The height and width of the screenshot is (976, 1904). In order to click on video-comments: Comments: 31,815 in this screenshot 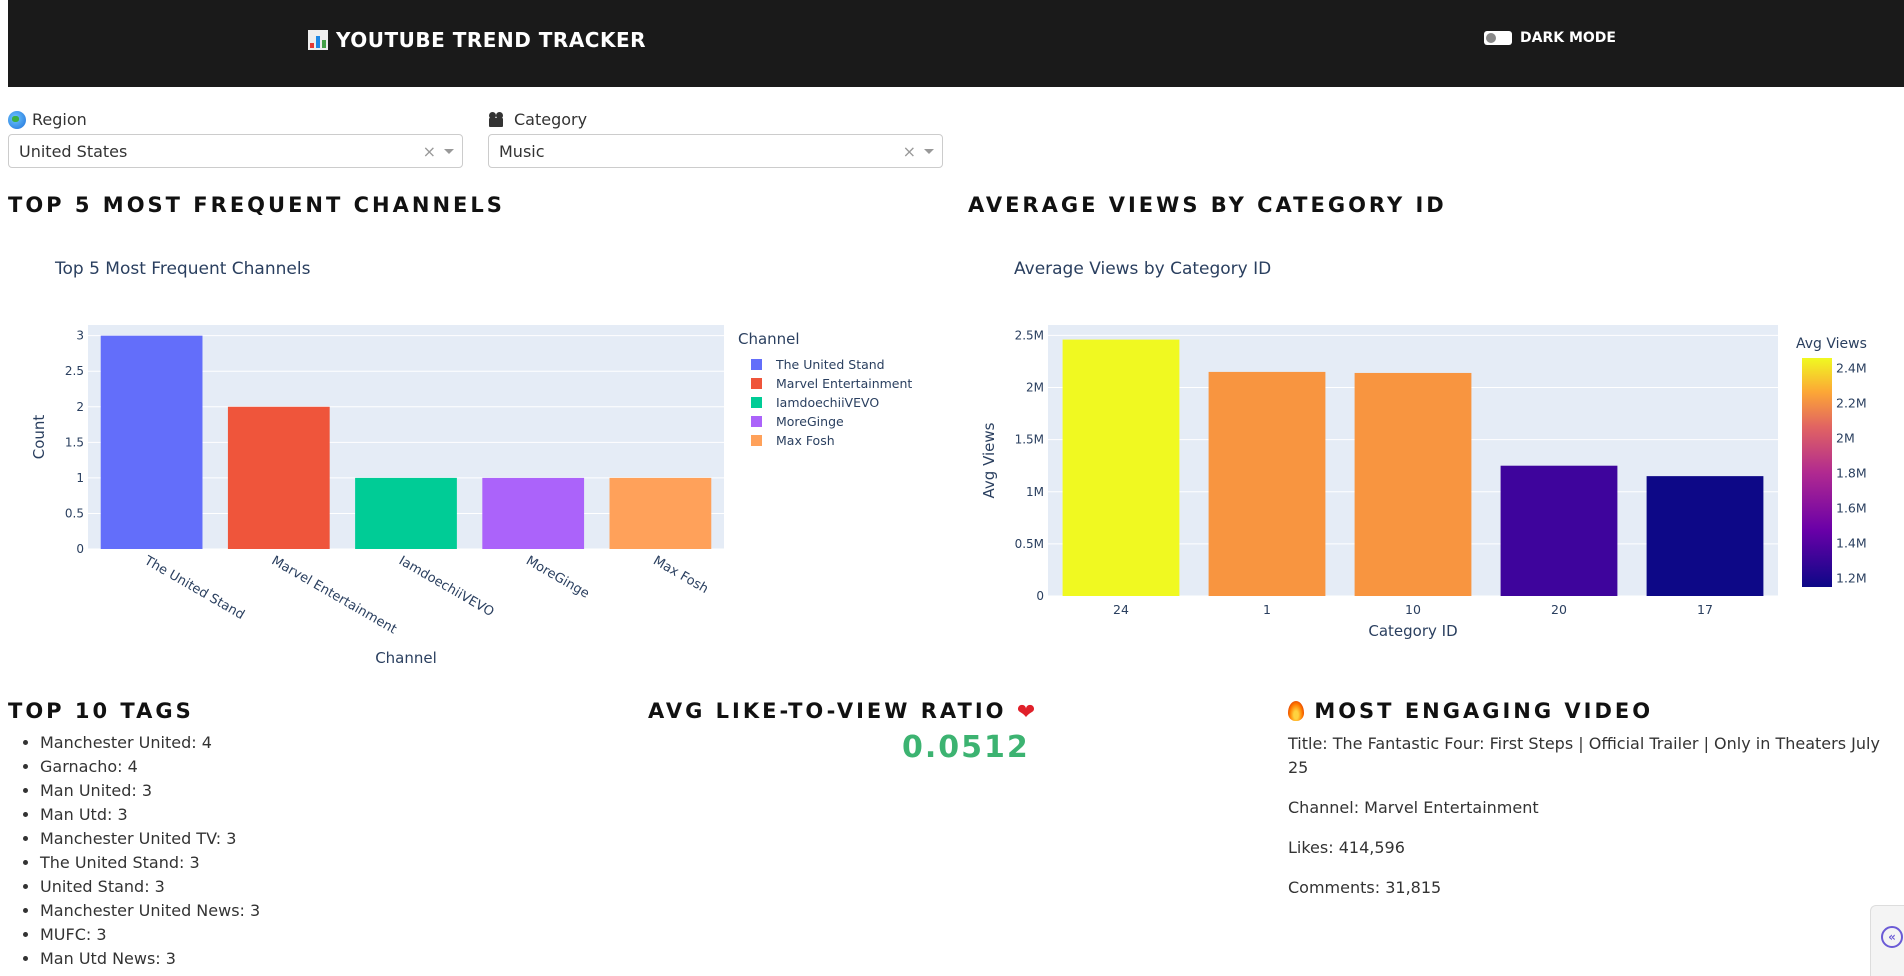, I will do `click(1365, 887)`.